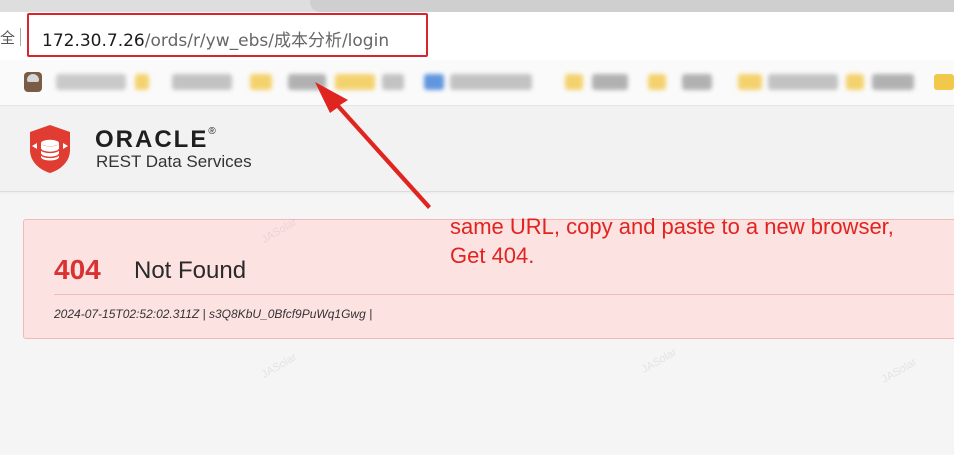 Image resolution: width=954 pixels, height=455 pixels. I want to click on tab-strip, so click(477, 6).